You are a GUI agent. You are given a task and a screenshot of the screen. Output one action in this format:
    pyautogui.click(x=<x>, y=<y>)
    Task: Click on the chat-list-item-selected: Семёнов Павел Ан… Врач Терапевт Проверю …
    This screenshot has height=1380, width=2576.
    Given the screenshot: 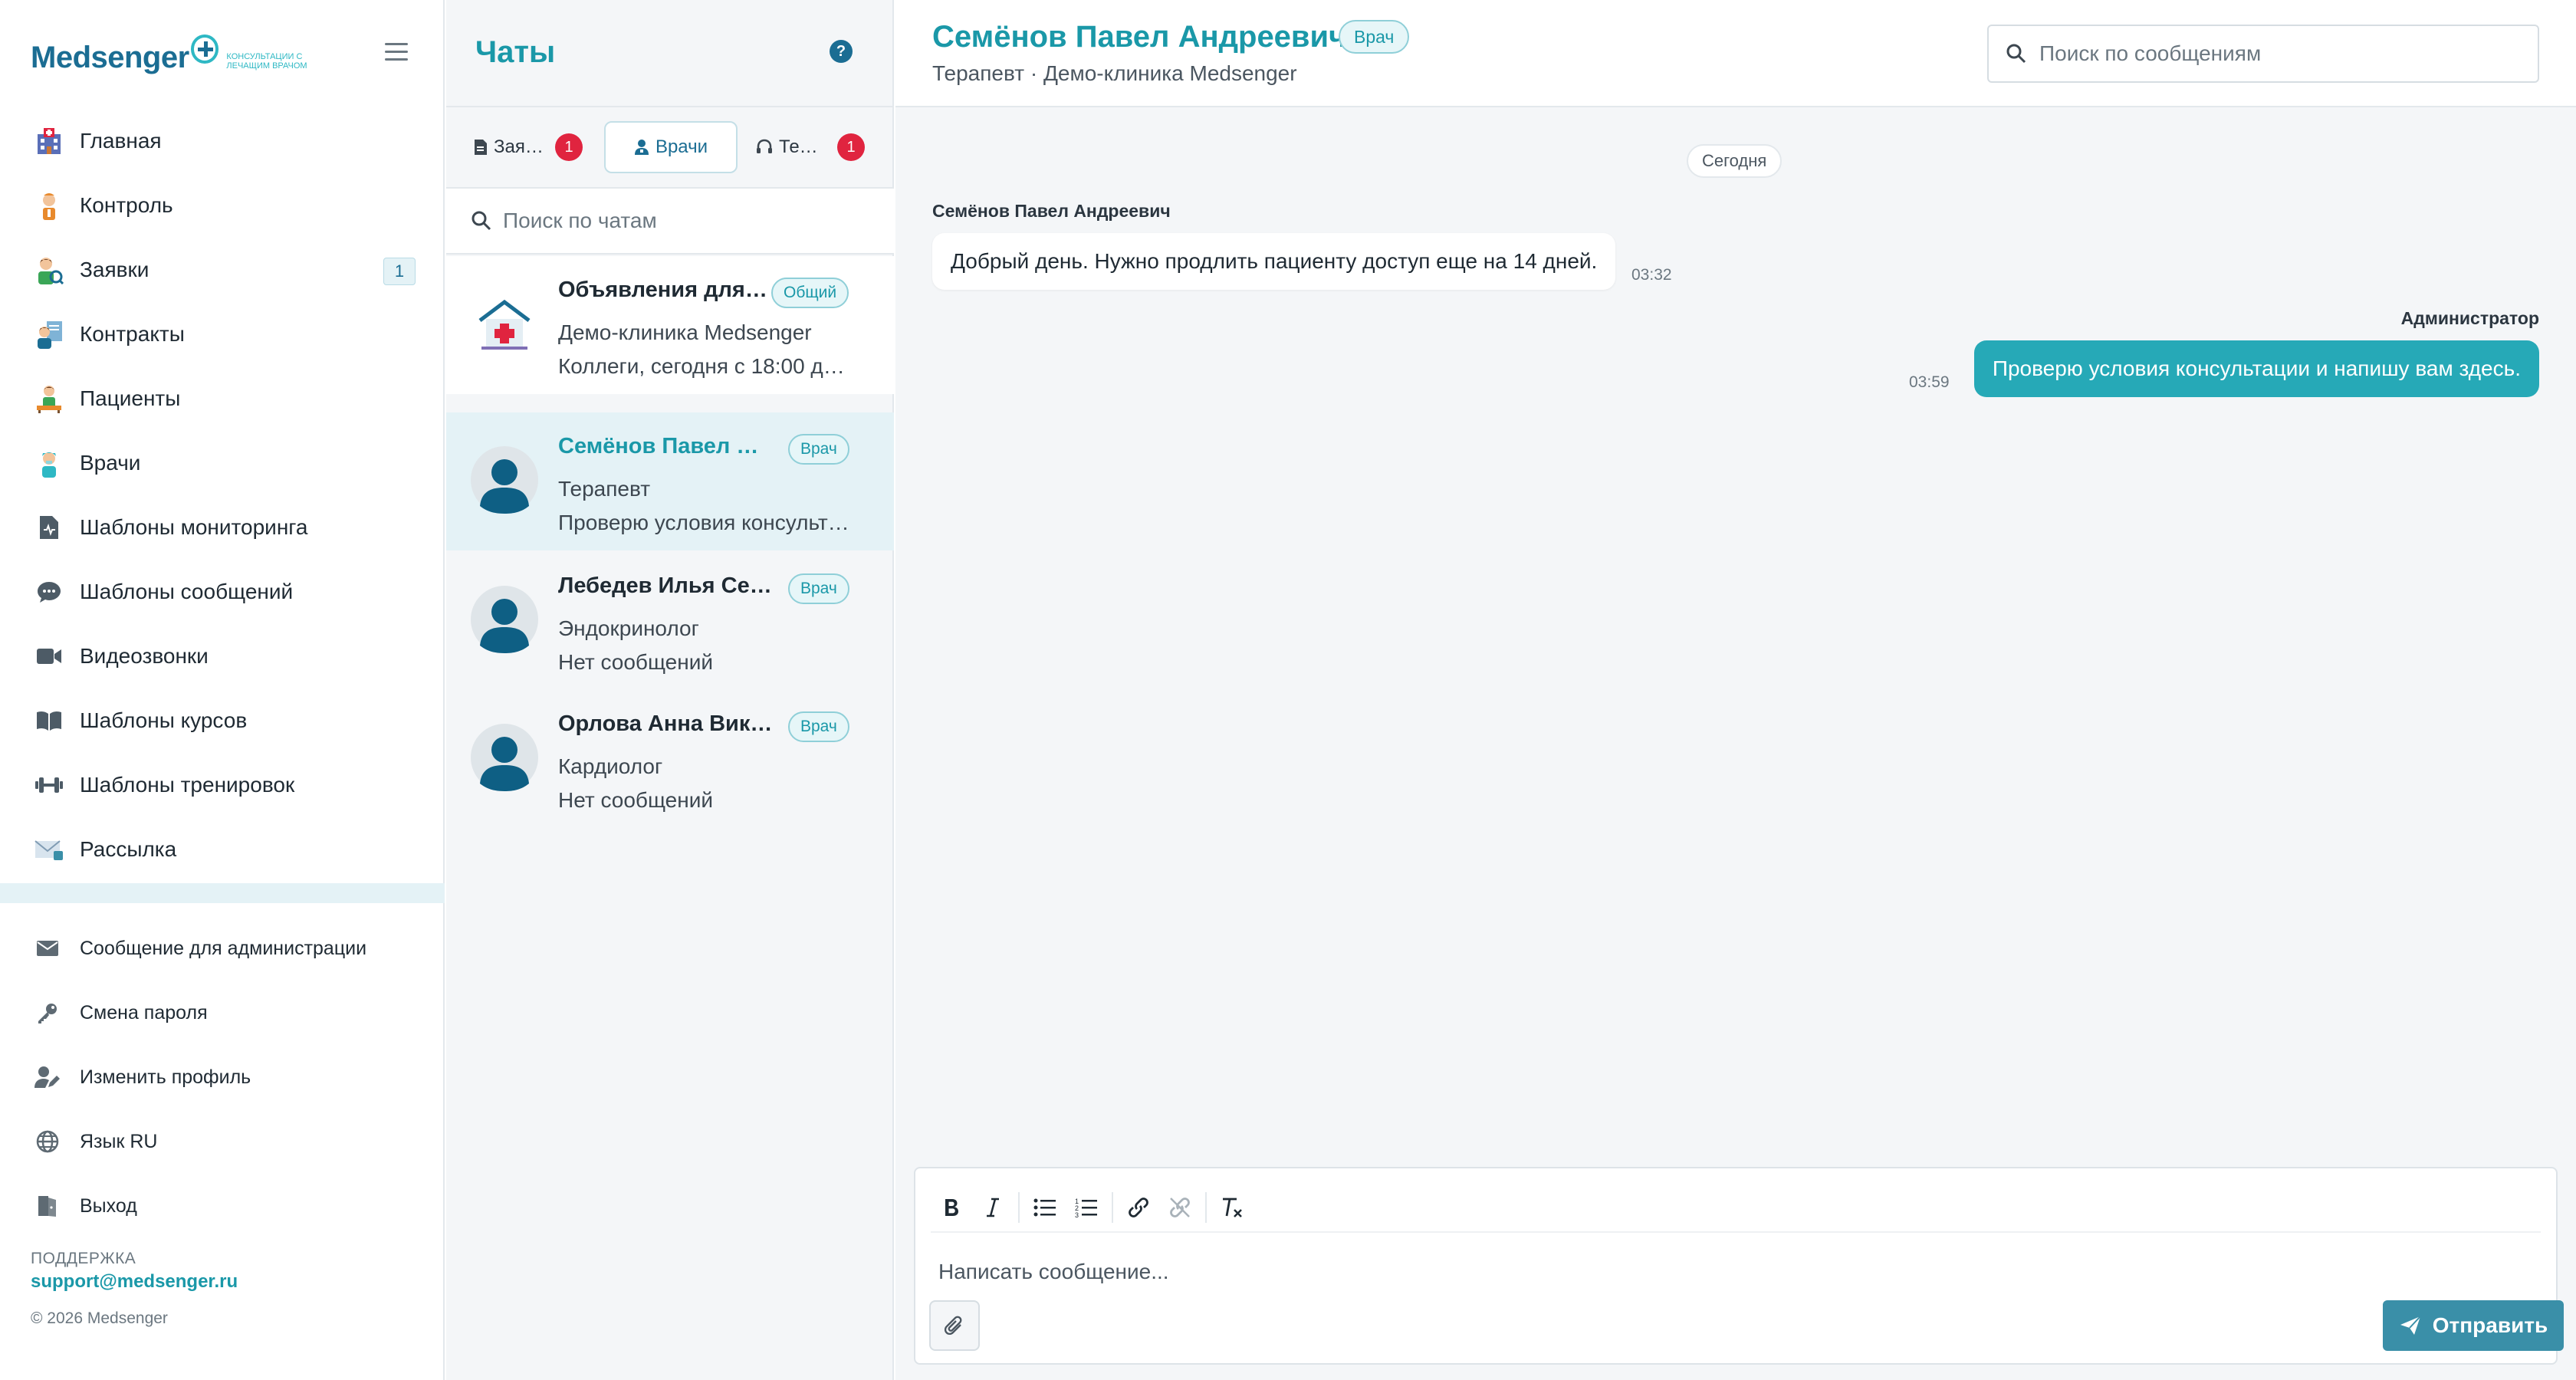 What is the action you would take?
    pyautogui.click(x=670, y=481)
    